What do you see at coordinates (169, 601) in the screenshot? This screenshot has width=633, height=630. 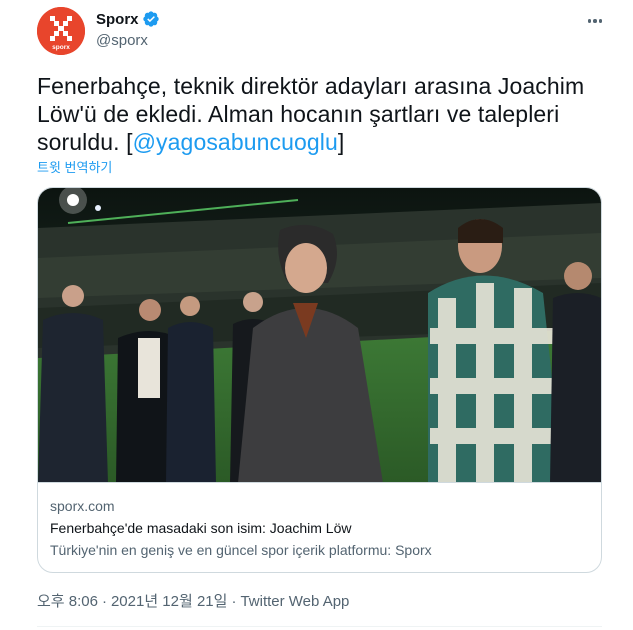 I see `tweet-date: 2021년 12월 21일` at bounding box center [169, 601].